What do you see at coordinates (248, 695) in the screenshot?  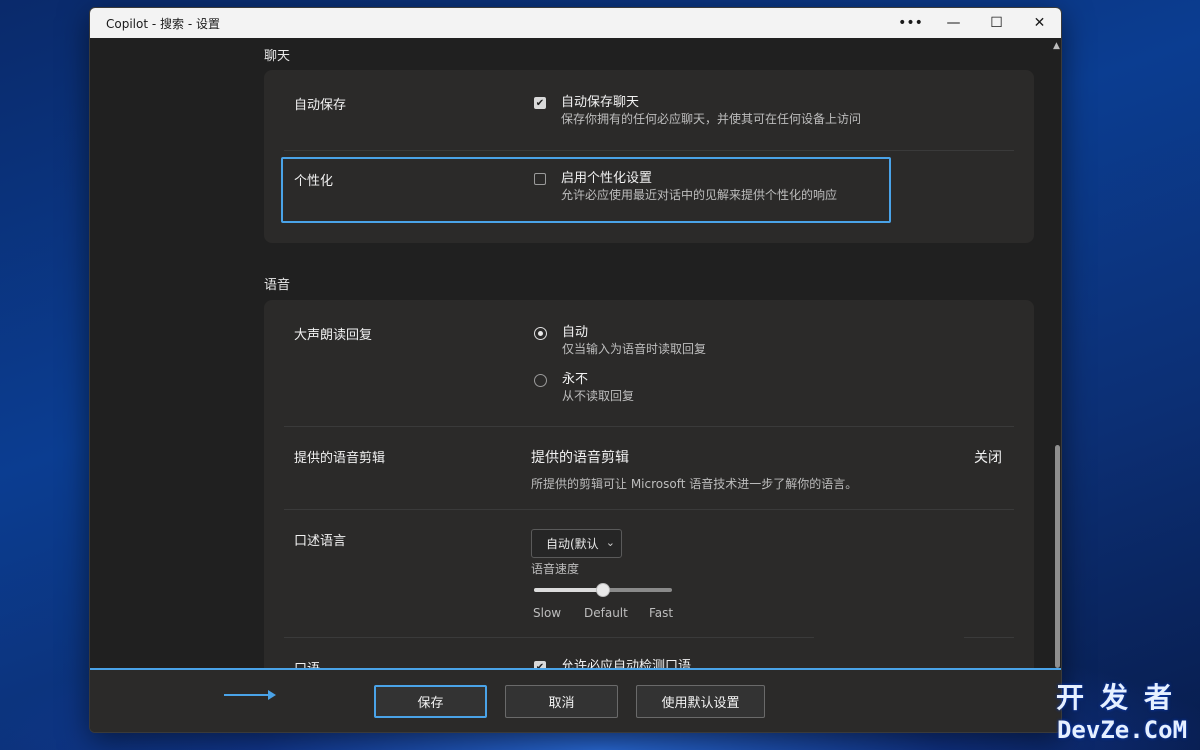 I see `pointer-arrow` at bounding box center [248, 695].